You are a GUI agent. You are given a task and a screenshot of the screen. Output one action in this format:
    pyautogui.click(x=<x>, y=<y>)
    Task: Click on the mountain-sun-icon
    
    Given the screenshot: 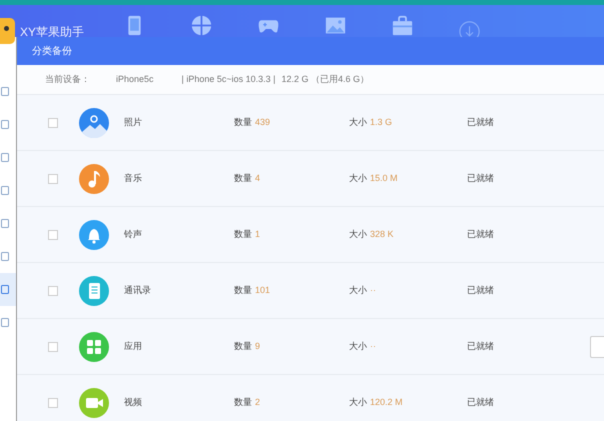 What is the action you would take?
    pyautogui.click(x=94, y=123)
    